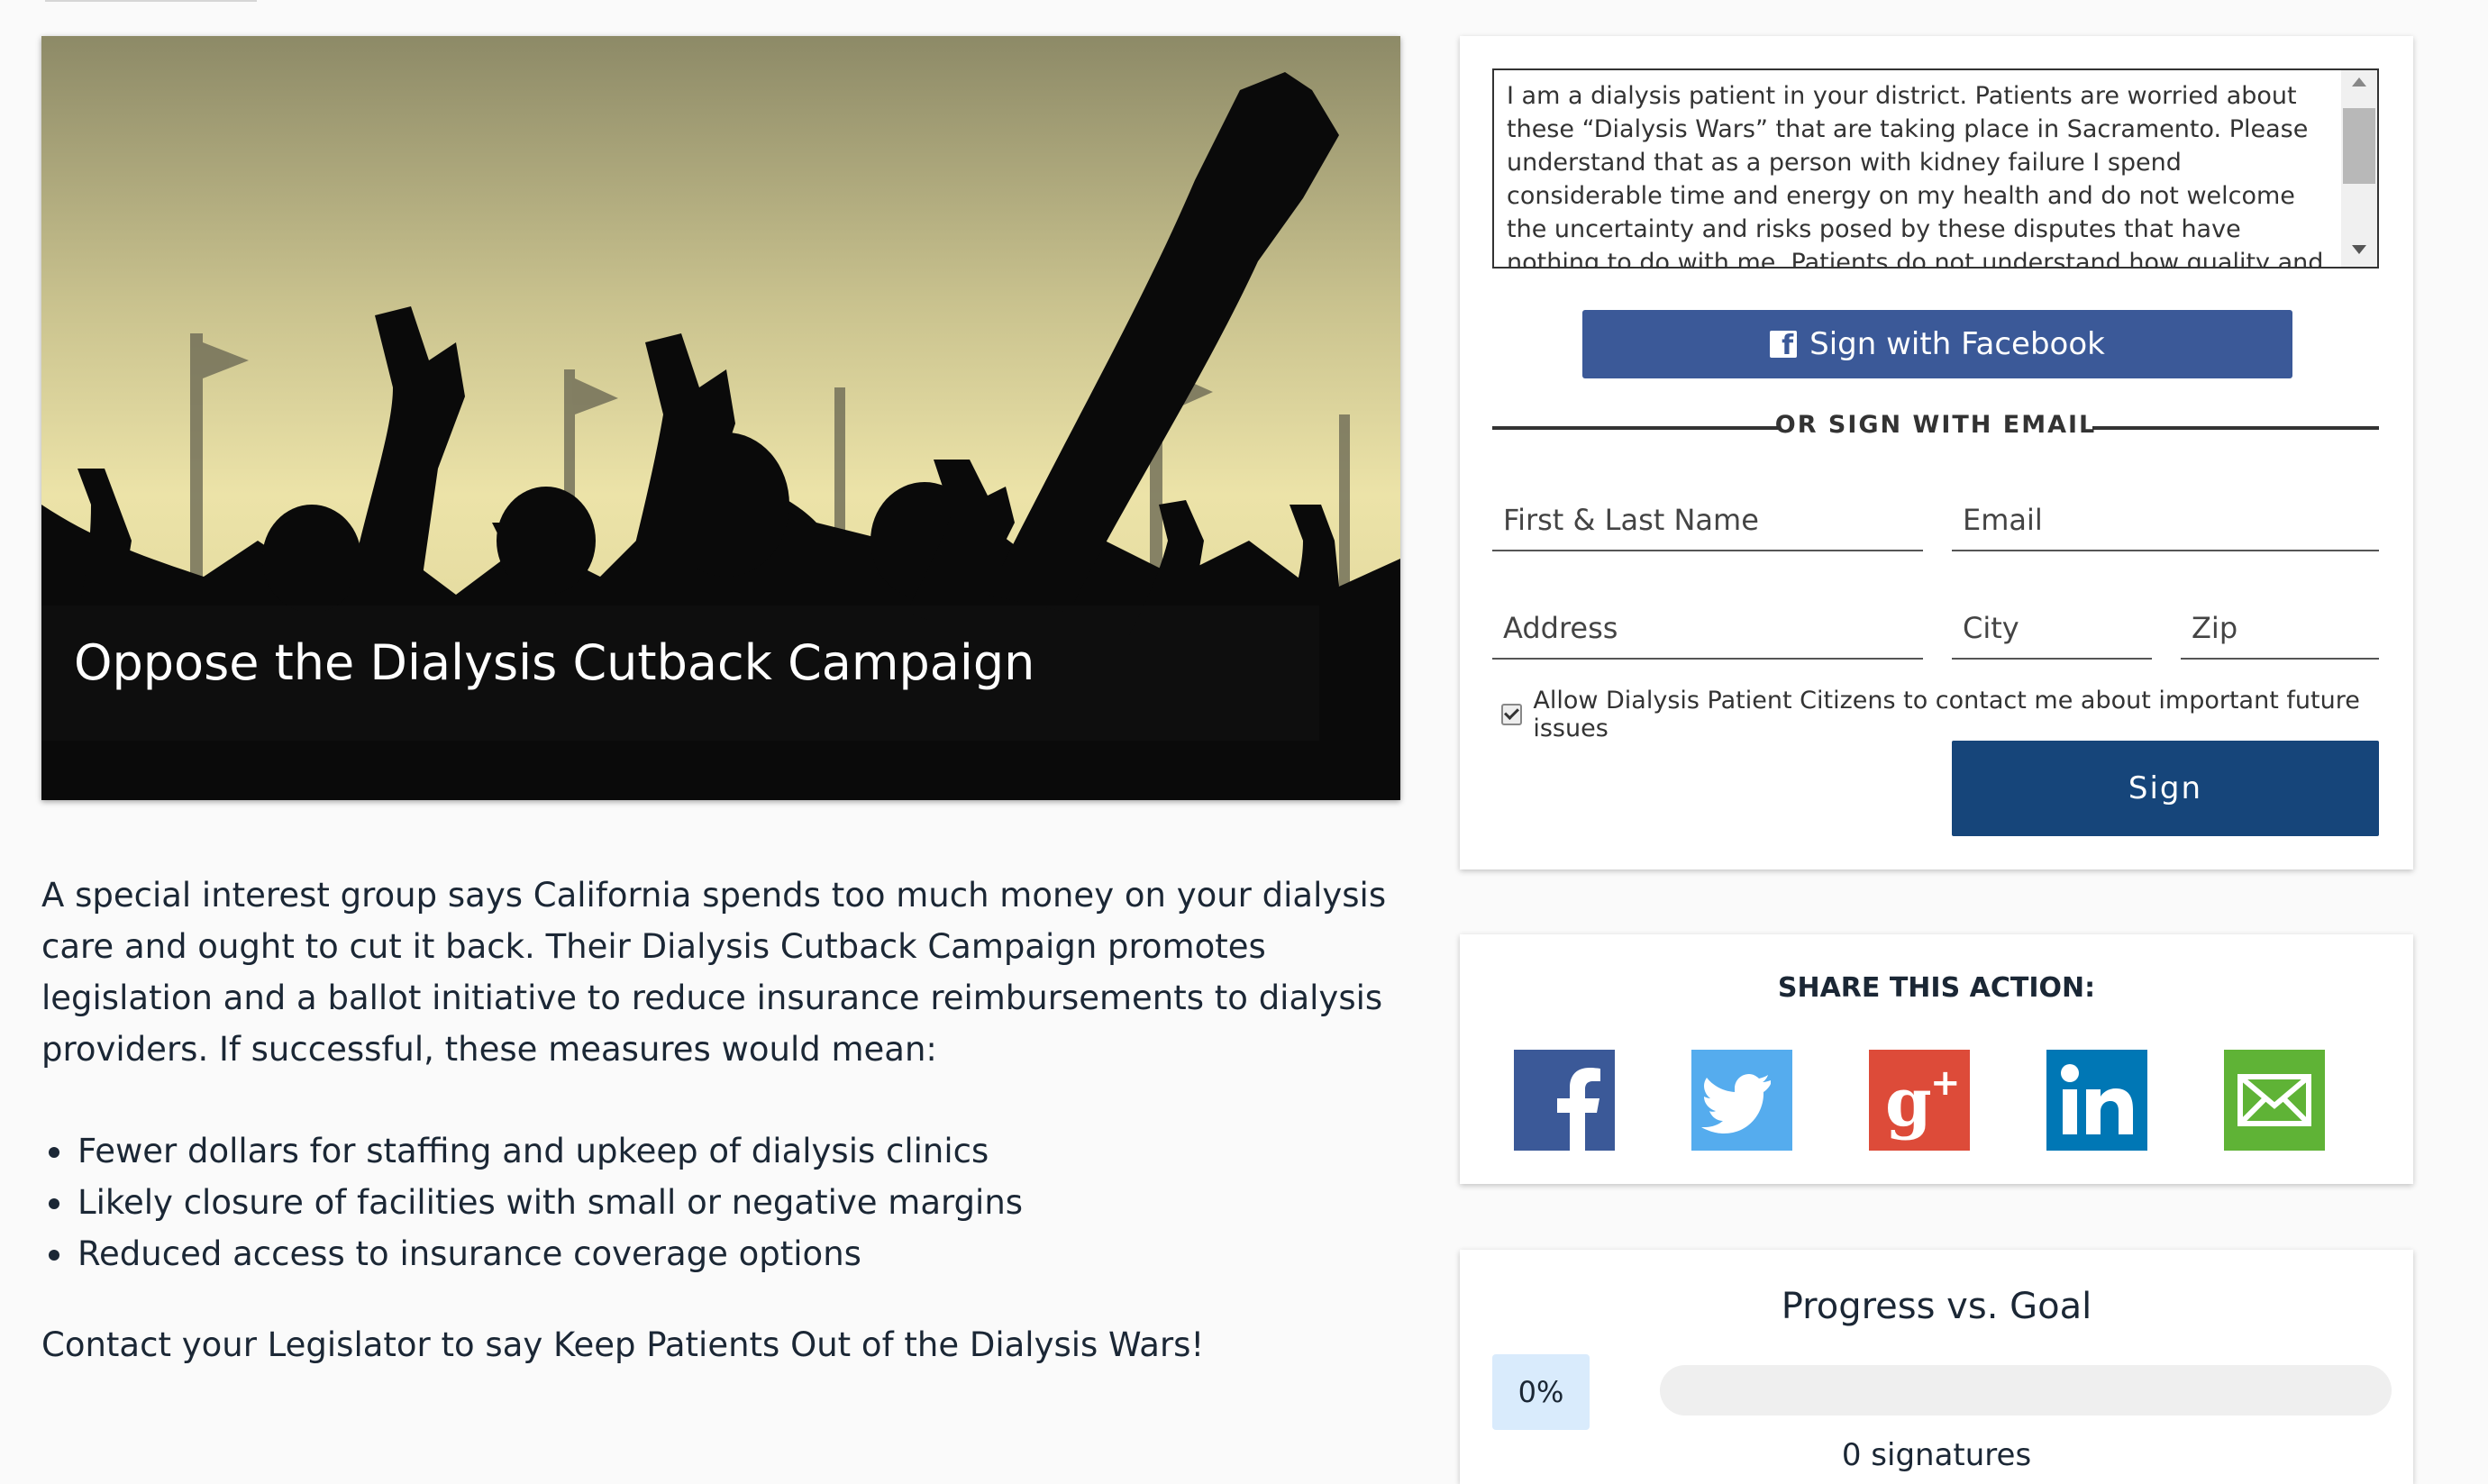  What do you see at coordinates (1936, 988) in the screenshot?
I see `share-title: SHARE THIS ACTION:` at bounding box center [1936, 988].